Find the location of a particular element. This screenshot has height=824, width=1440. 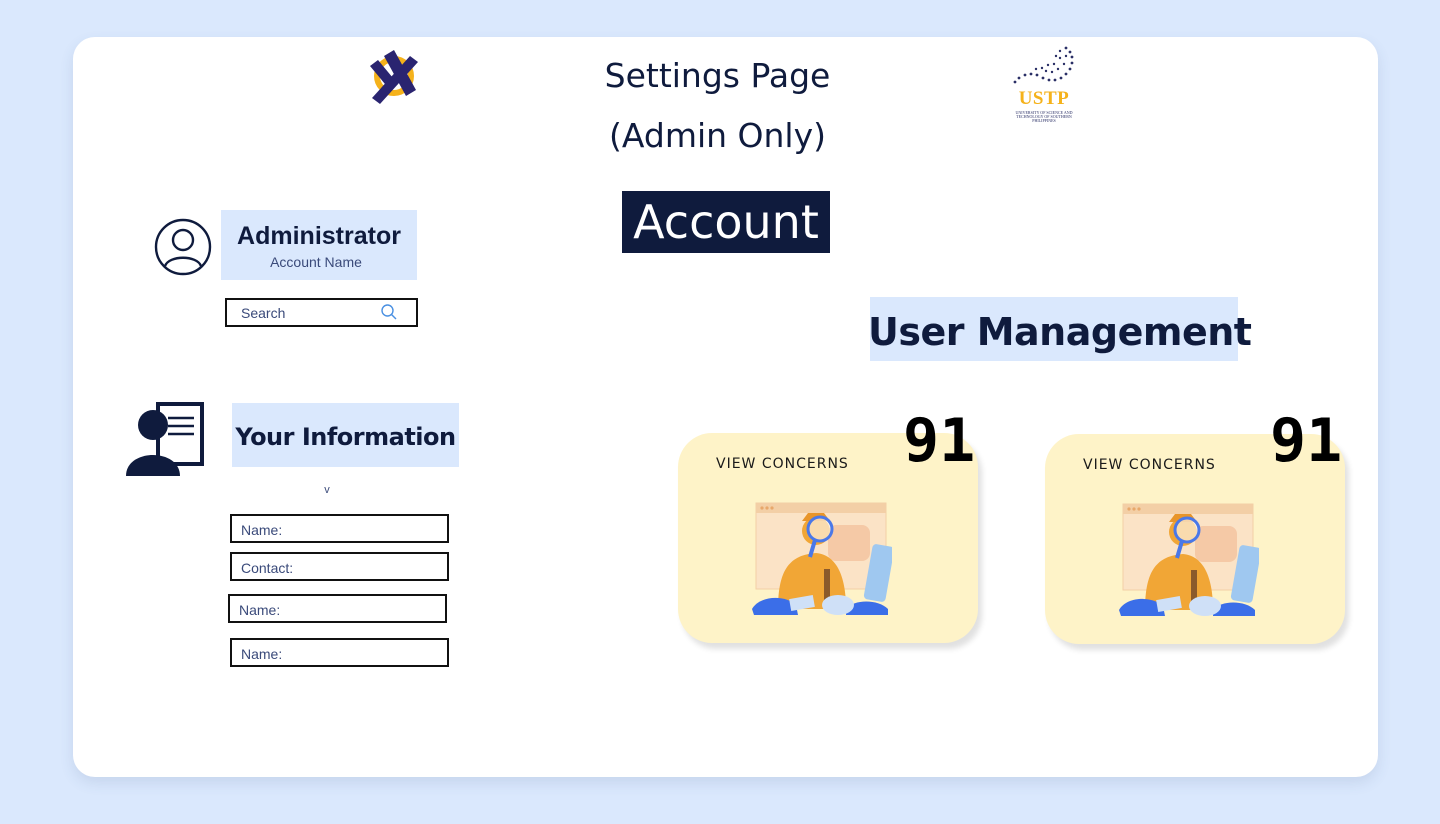

user-management-header: User Management is located at coordinates (1060, 329).